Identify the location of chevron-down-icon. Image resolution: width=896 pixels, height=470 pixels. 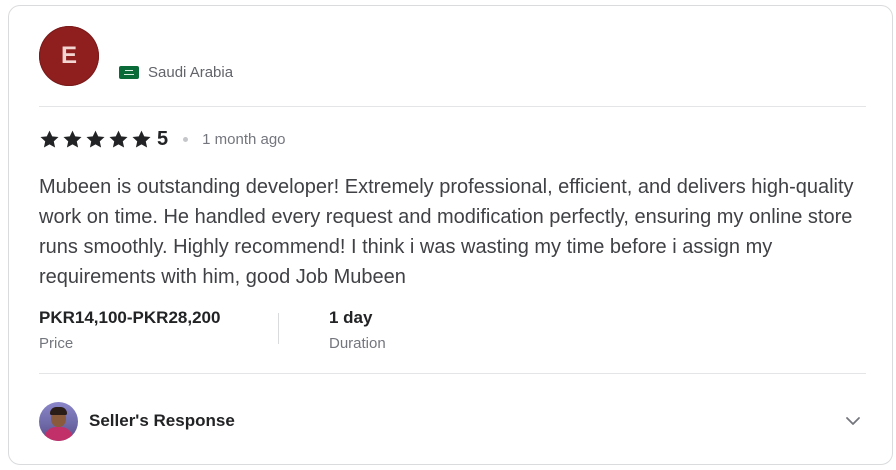
(853, 421).